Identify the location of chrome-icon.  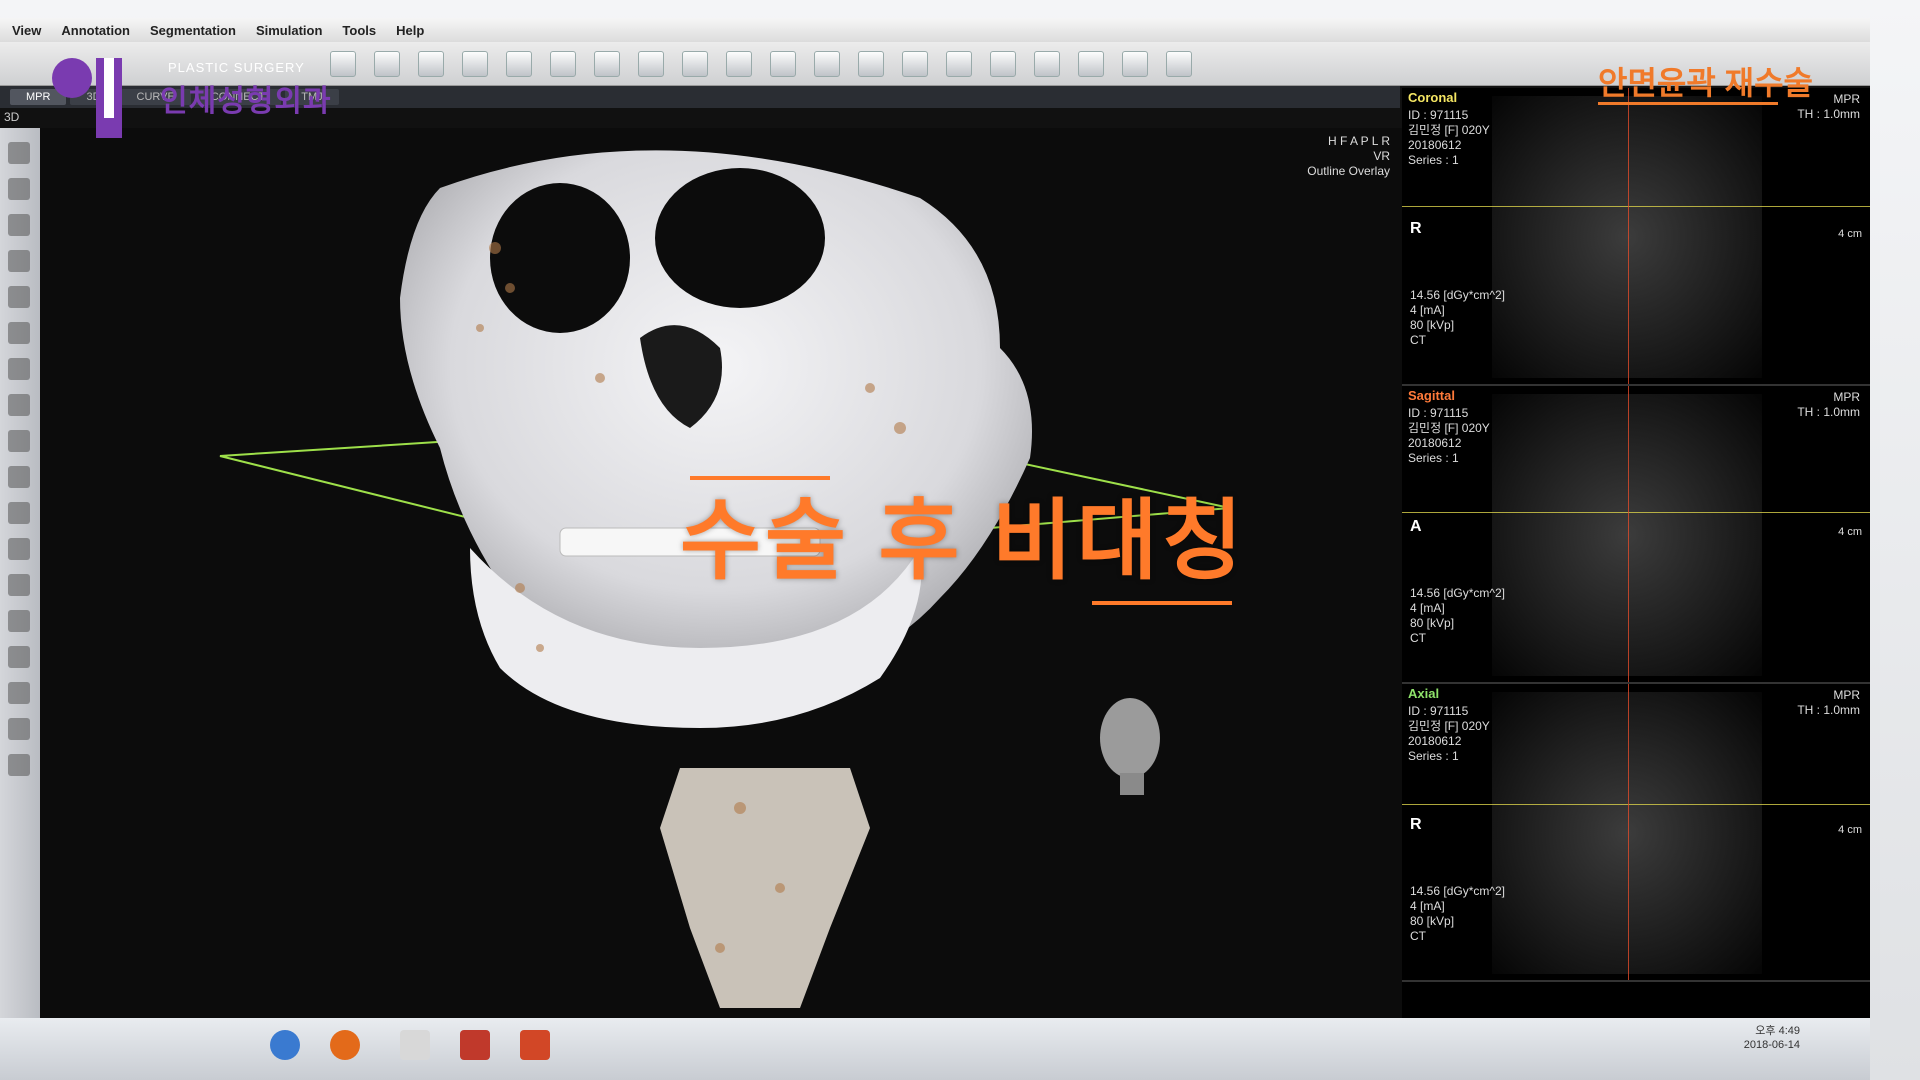
(285, 1045).